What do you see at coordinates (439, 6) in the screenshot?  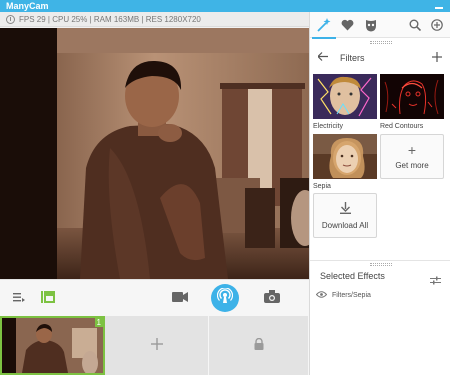 I see `minimize-button` at bounding box center [439, 6].